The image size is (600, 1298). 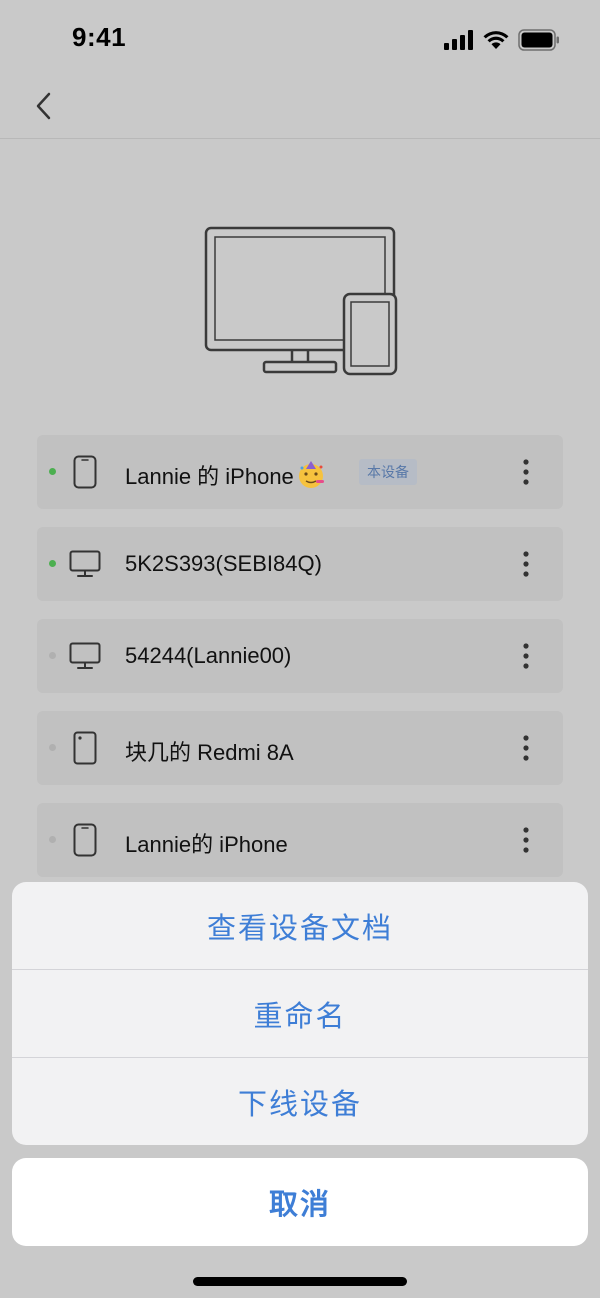 What do you see at coordinates (538, 40) in the screenshot?
I see `battery-icon` at bounding box center [538, 40].